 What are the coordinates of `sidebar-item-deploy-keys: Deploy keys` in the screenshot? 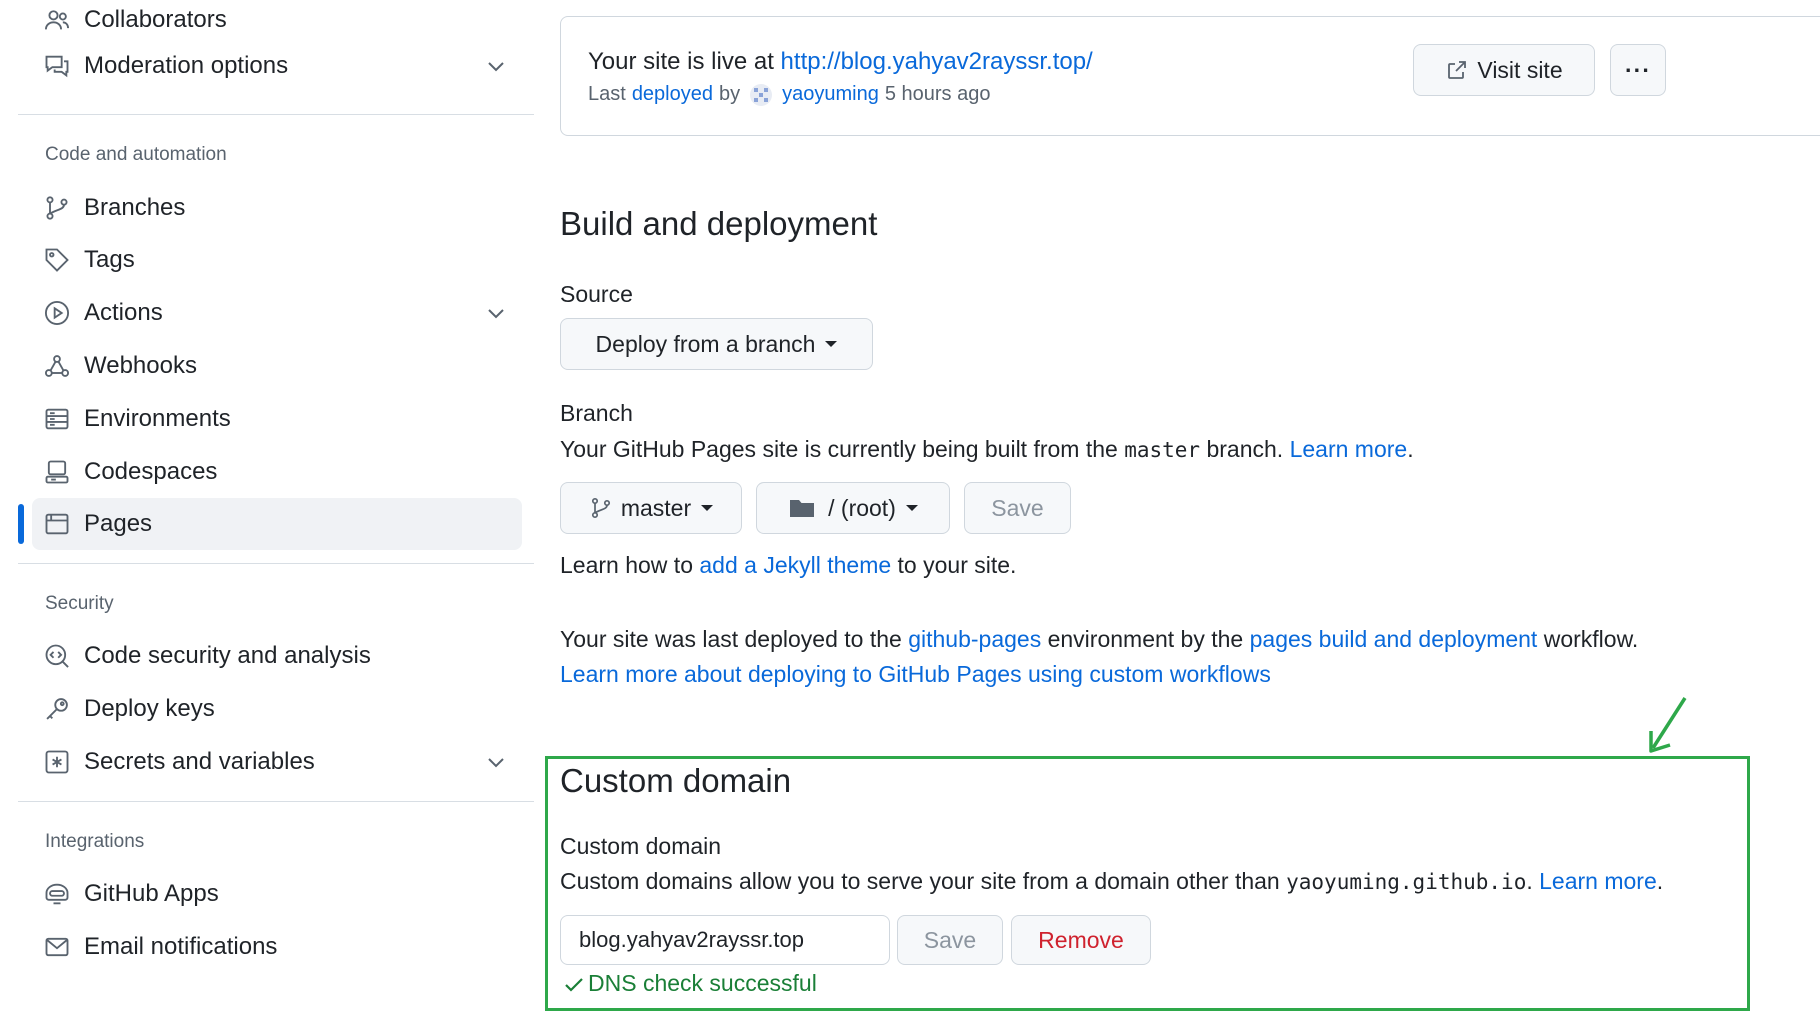 It's located at (277, 709).